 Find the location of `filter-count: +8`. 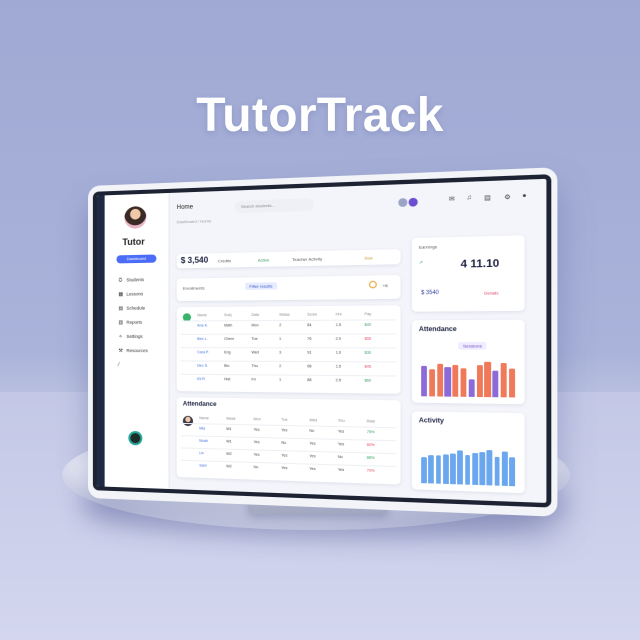

filter-count: +8 is located at coordinates (385, 285).